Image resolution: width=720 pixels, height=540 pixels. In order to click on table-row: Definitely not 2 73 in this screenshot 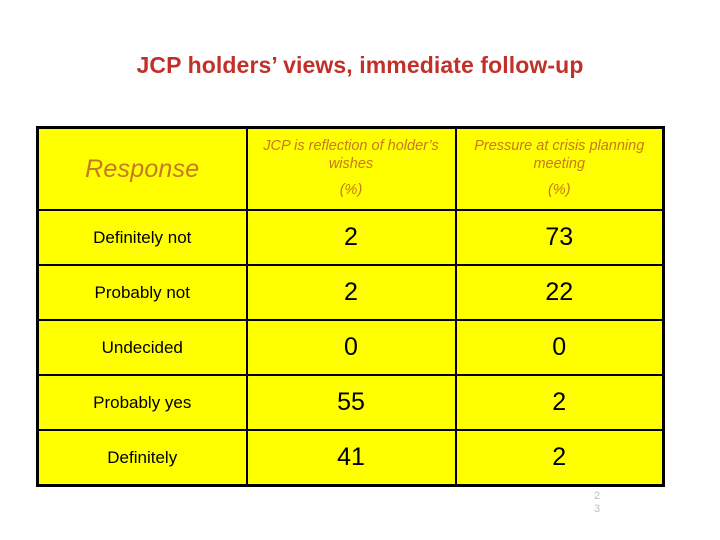, I will do `click(350, 237)`.